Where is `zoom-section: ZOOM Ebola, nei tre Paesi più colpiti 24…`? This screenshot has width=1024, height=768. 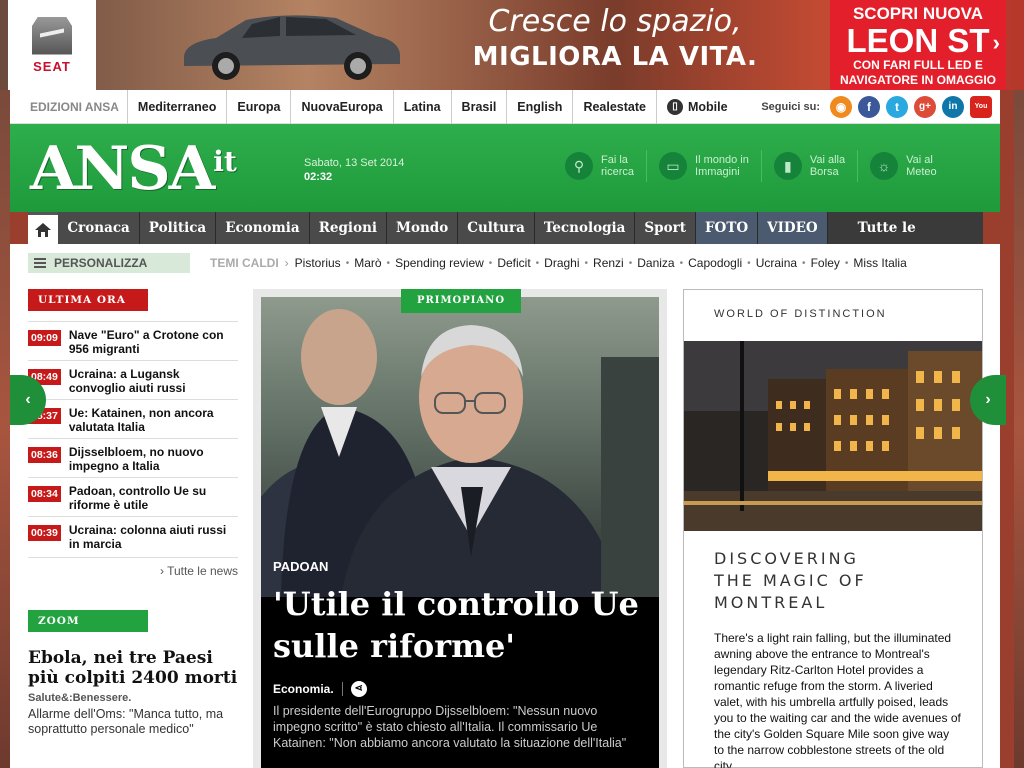
zoom-section: ZOOM Ebola, nei tre Paesi più colpiti 24… is located at coordinates (133, 673).